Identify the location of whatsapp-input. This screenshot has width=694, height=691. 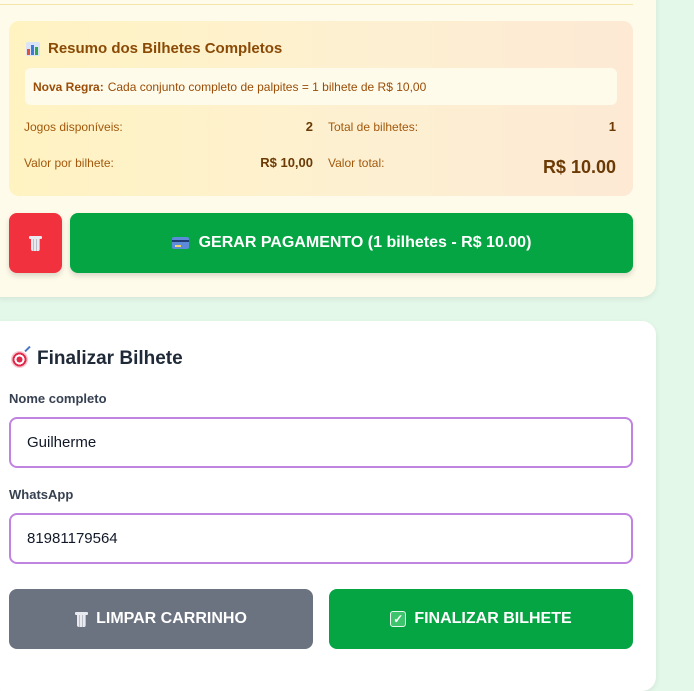
(321, 538).